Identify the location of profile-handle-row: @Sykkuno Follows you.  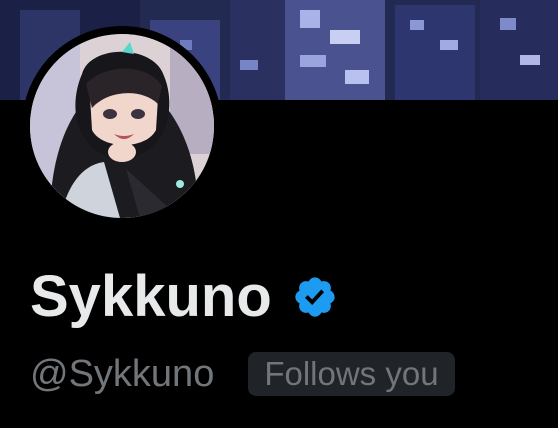
(242, 374).